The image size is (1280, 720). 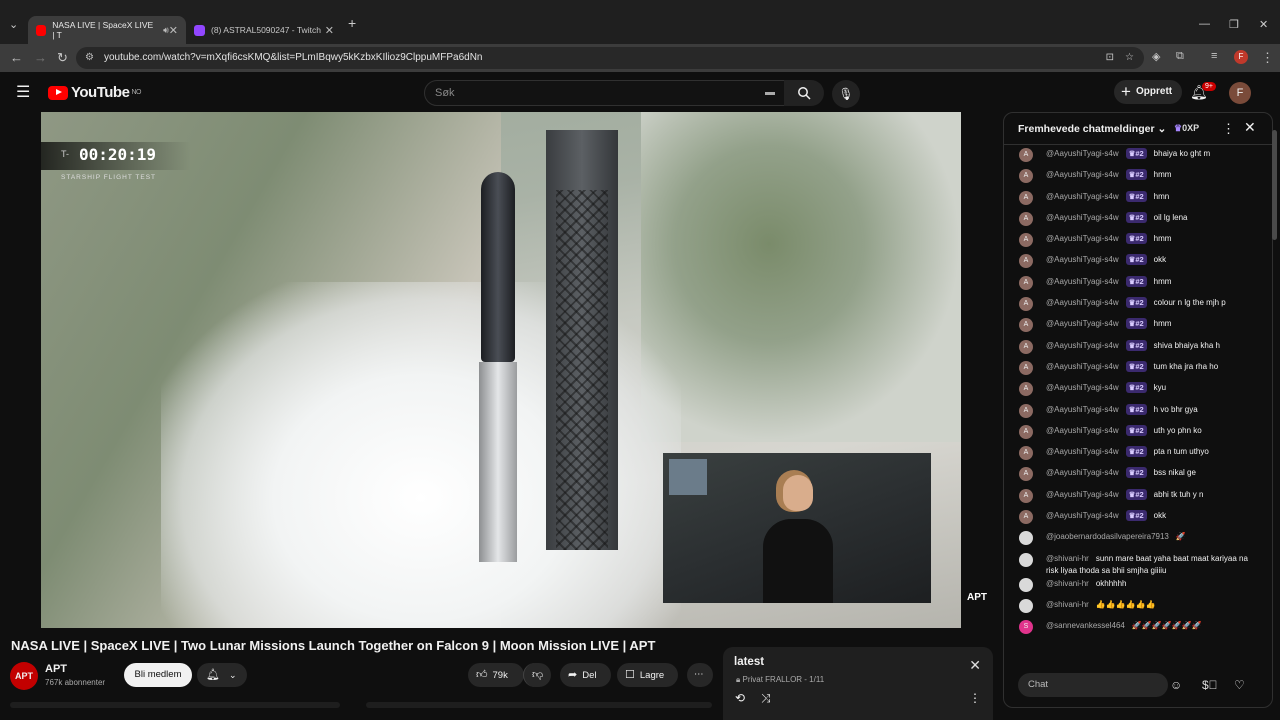 I want to click on chat-mode-selector: Fremhevede chatmeldinger ⌄, so click(x=1092, y=129).